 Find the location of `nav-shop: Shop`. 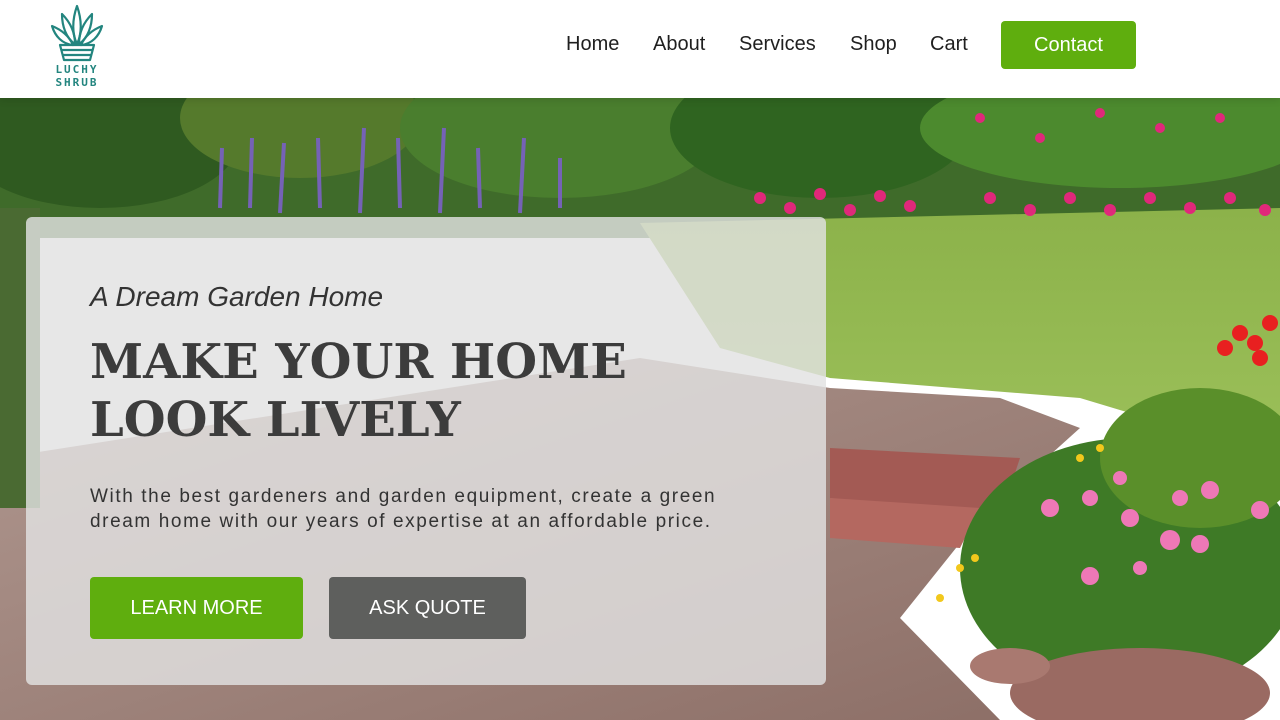

nav-shop: Shop is located at coordinates (873, 44).